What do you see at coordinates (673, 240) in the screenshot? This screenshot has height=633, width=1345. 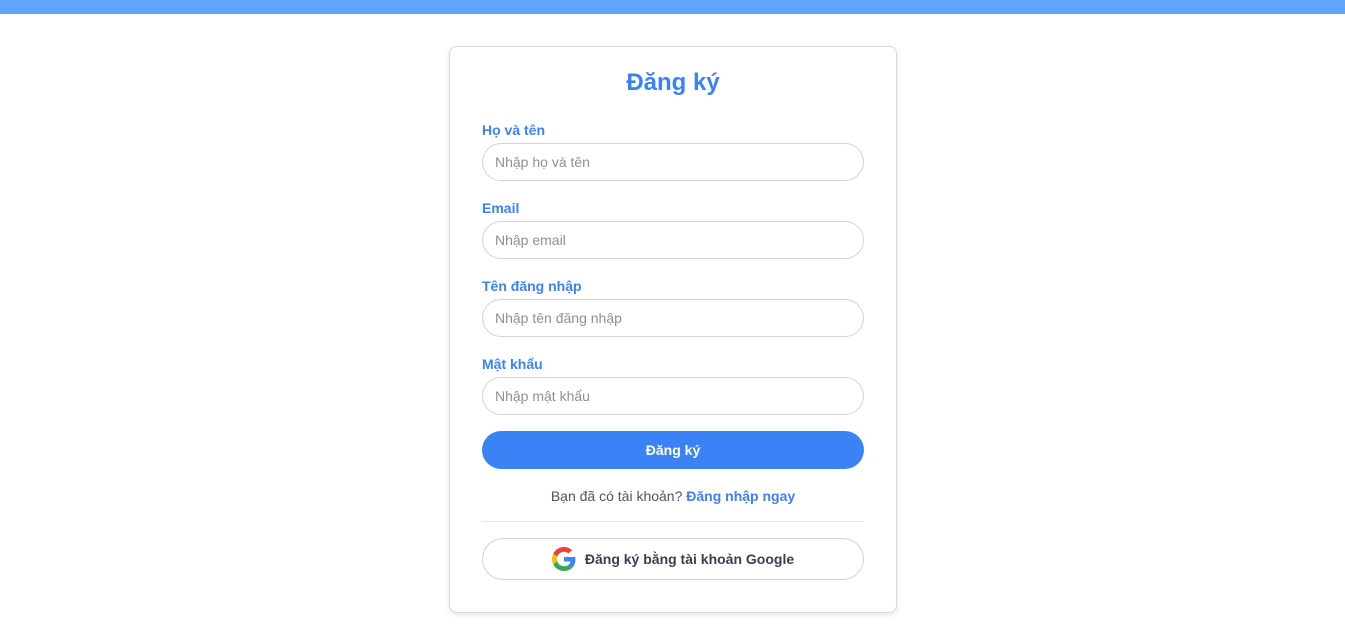 I see `email-input` at bounding box center [673, 240].